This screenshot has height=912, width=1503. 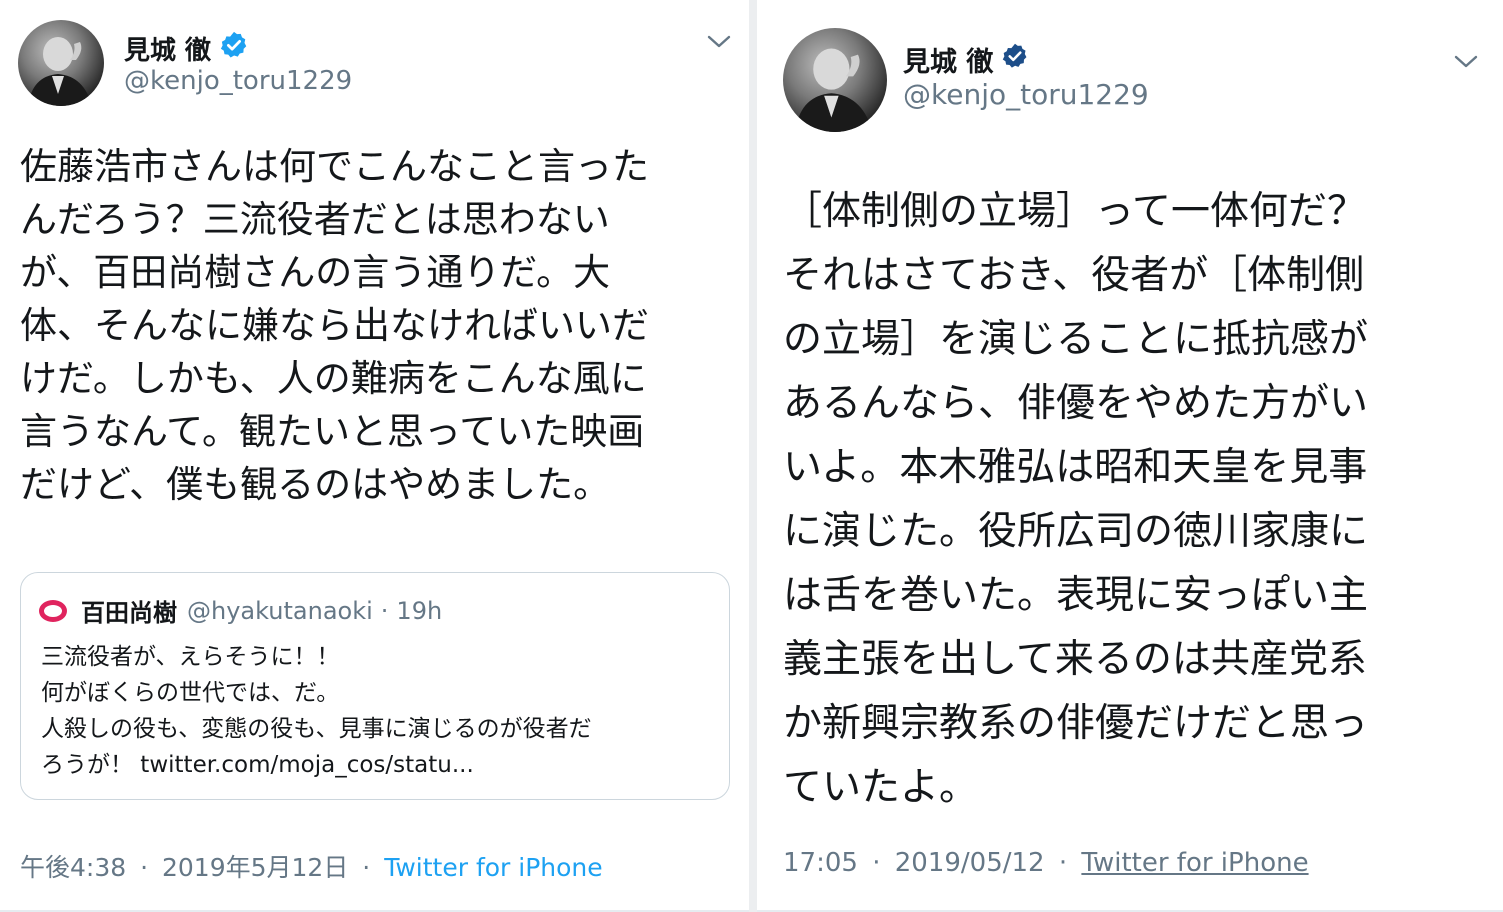 I want to click on tweet-date: 2019年5月12日, so click(x=255, y=867).